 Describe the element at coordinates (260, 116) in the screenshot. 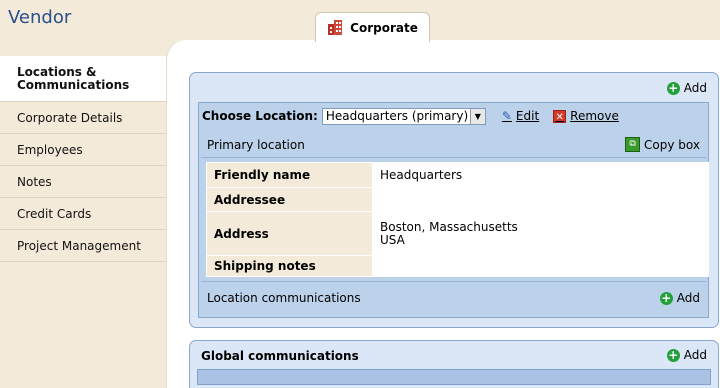

I see `choose-location-label: Choose Location:` at that location.